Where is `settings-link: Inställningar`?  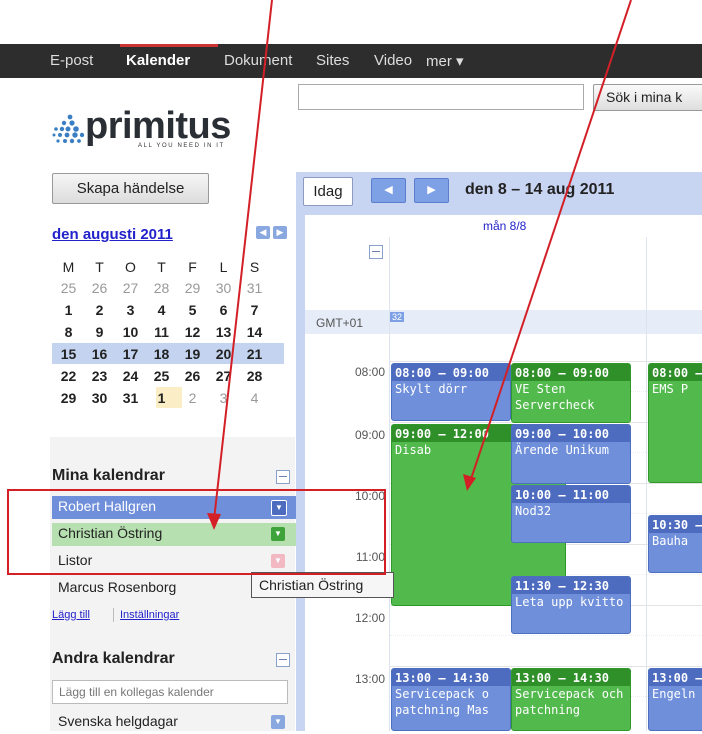 settings-link: Inställningar is located at coordinates (149, 615).